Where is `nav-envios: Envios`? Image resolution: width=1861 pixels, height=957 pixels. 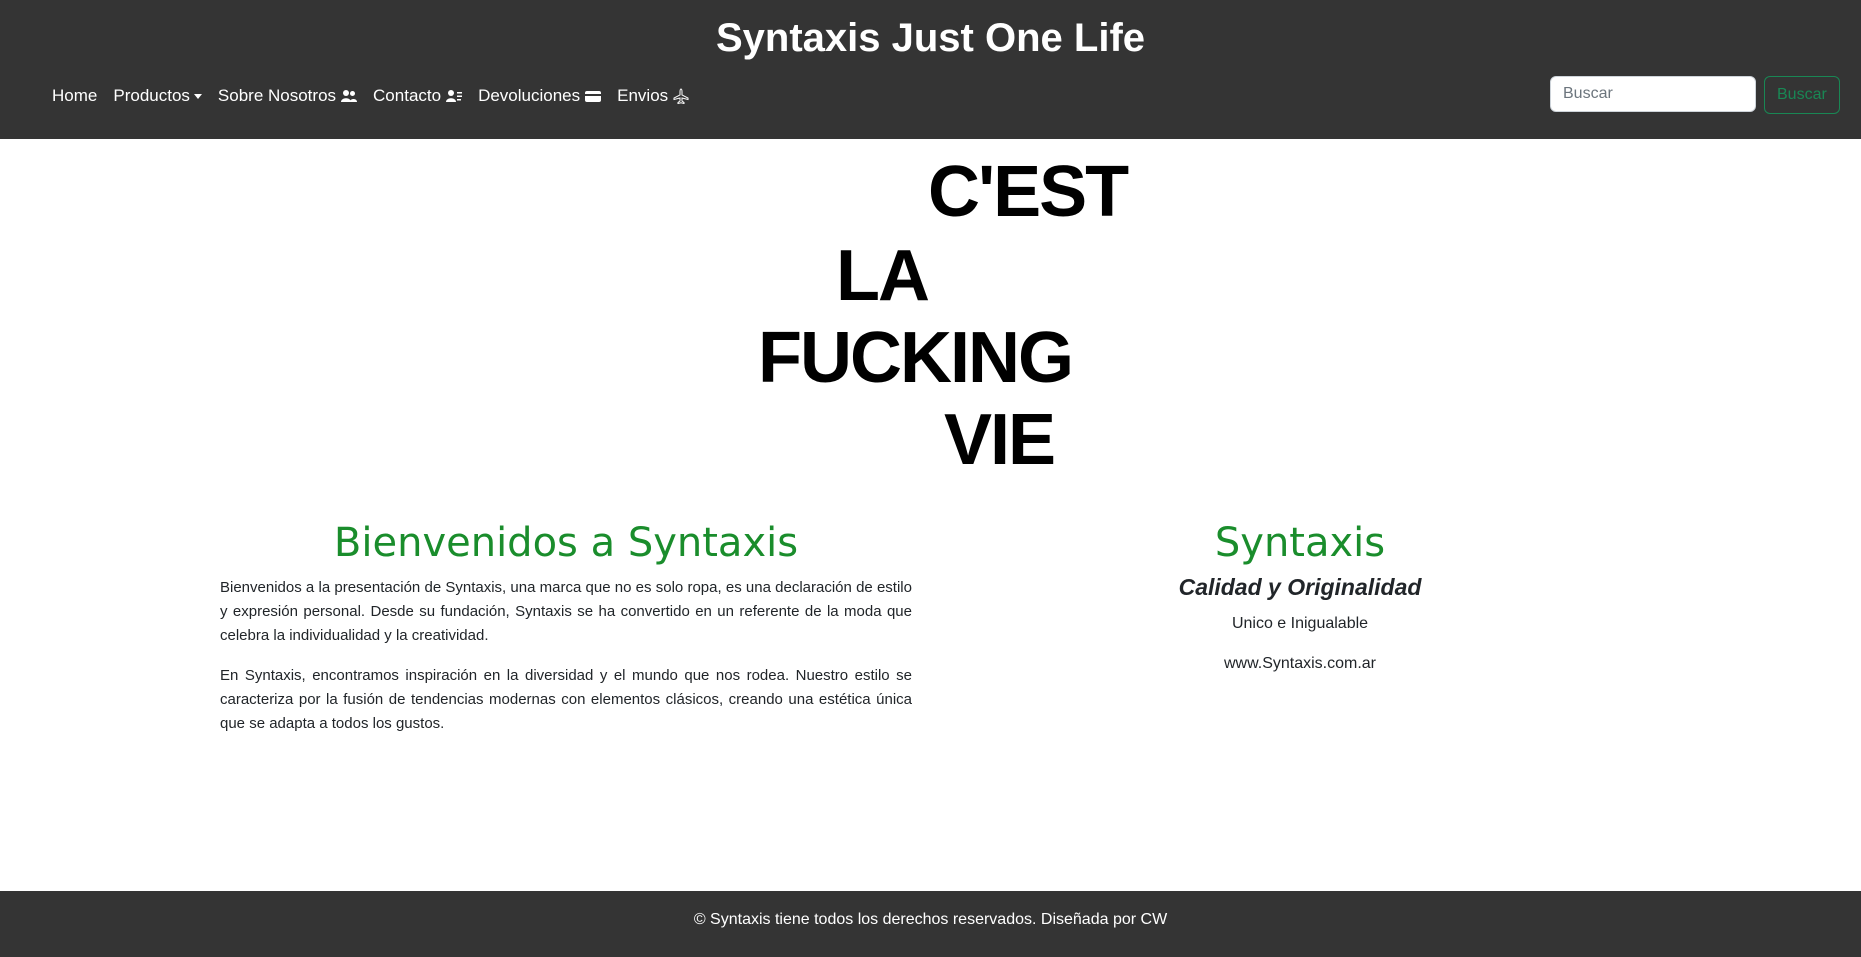 nav-envios: Envios is located at coordinates (653, 96).